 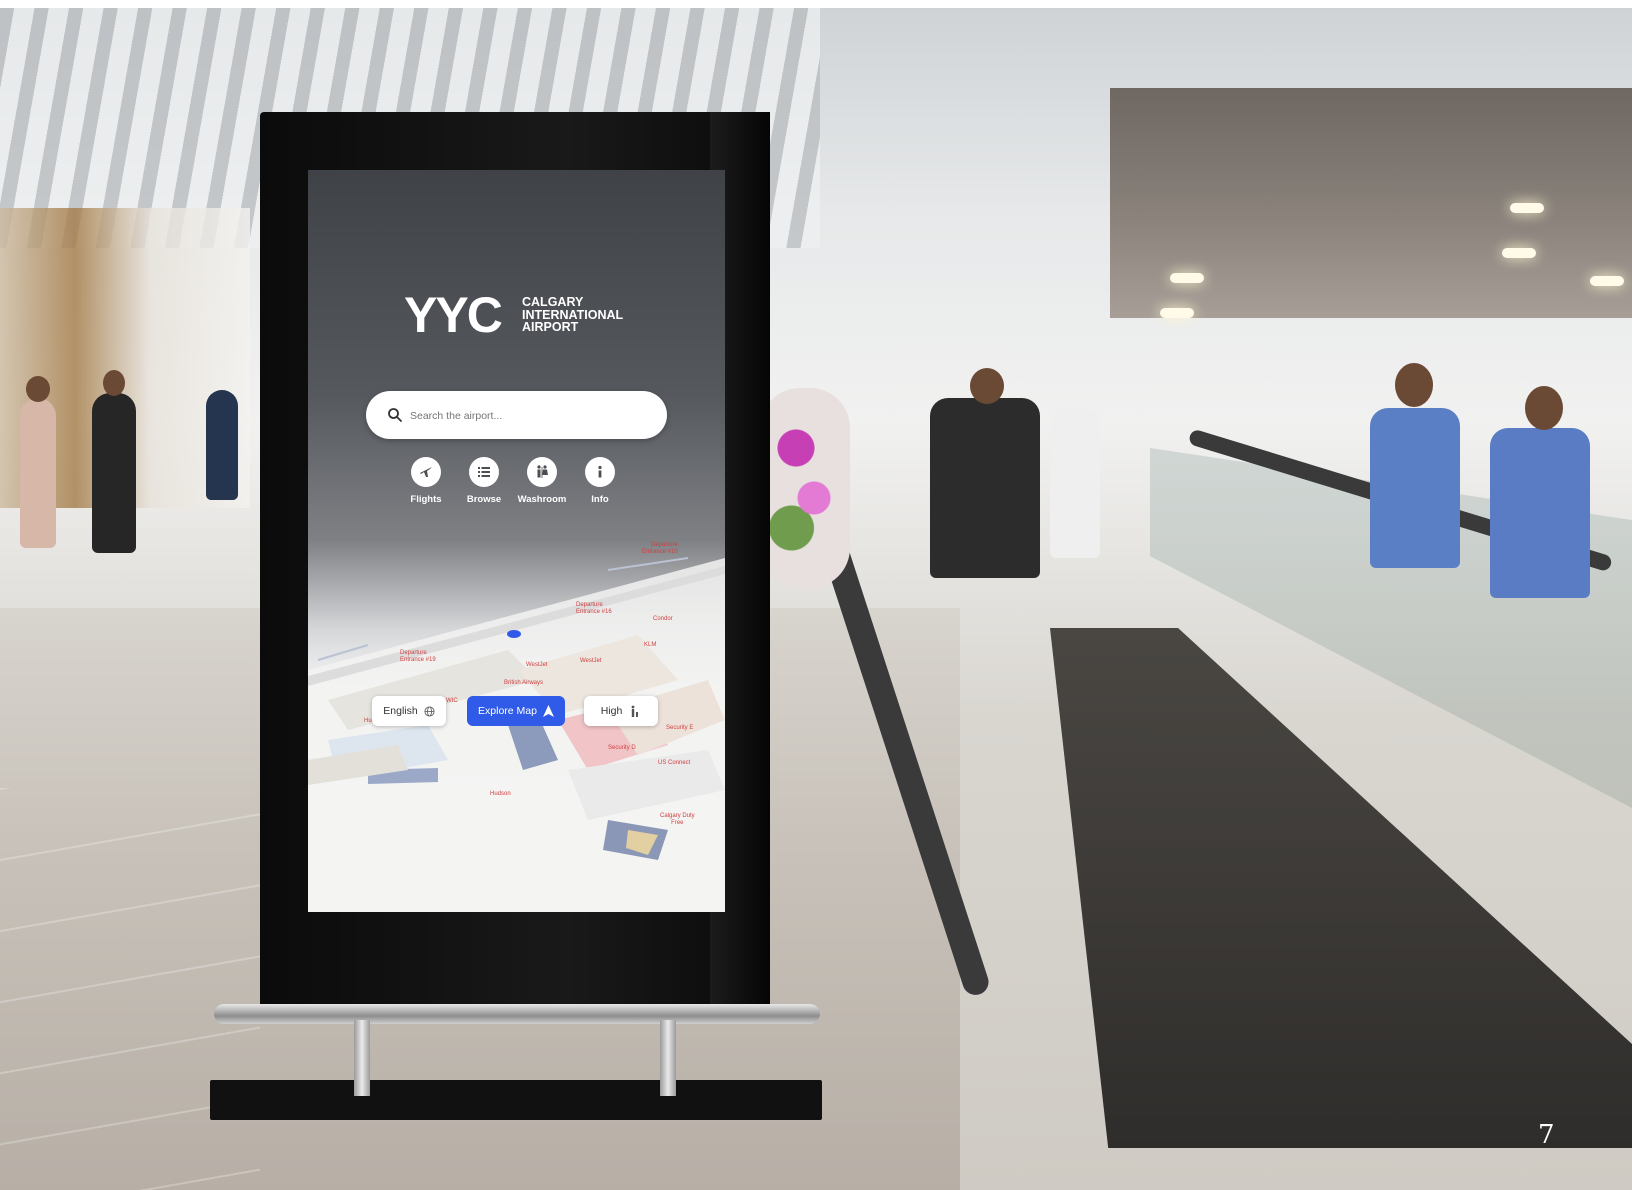 I want to click on info-icon, so click(x=600, y=471).